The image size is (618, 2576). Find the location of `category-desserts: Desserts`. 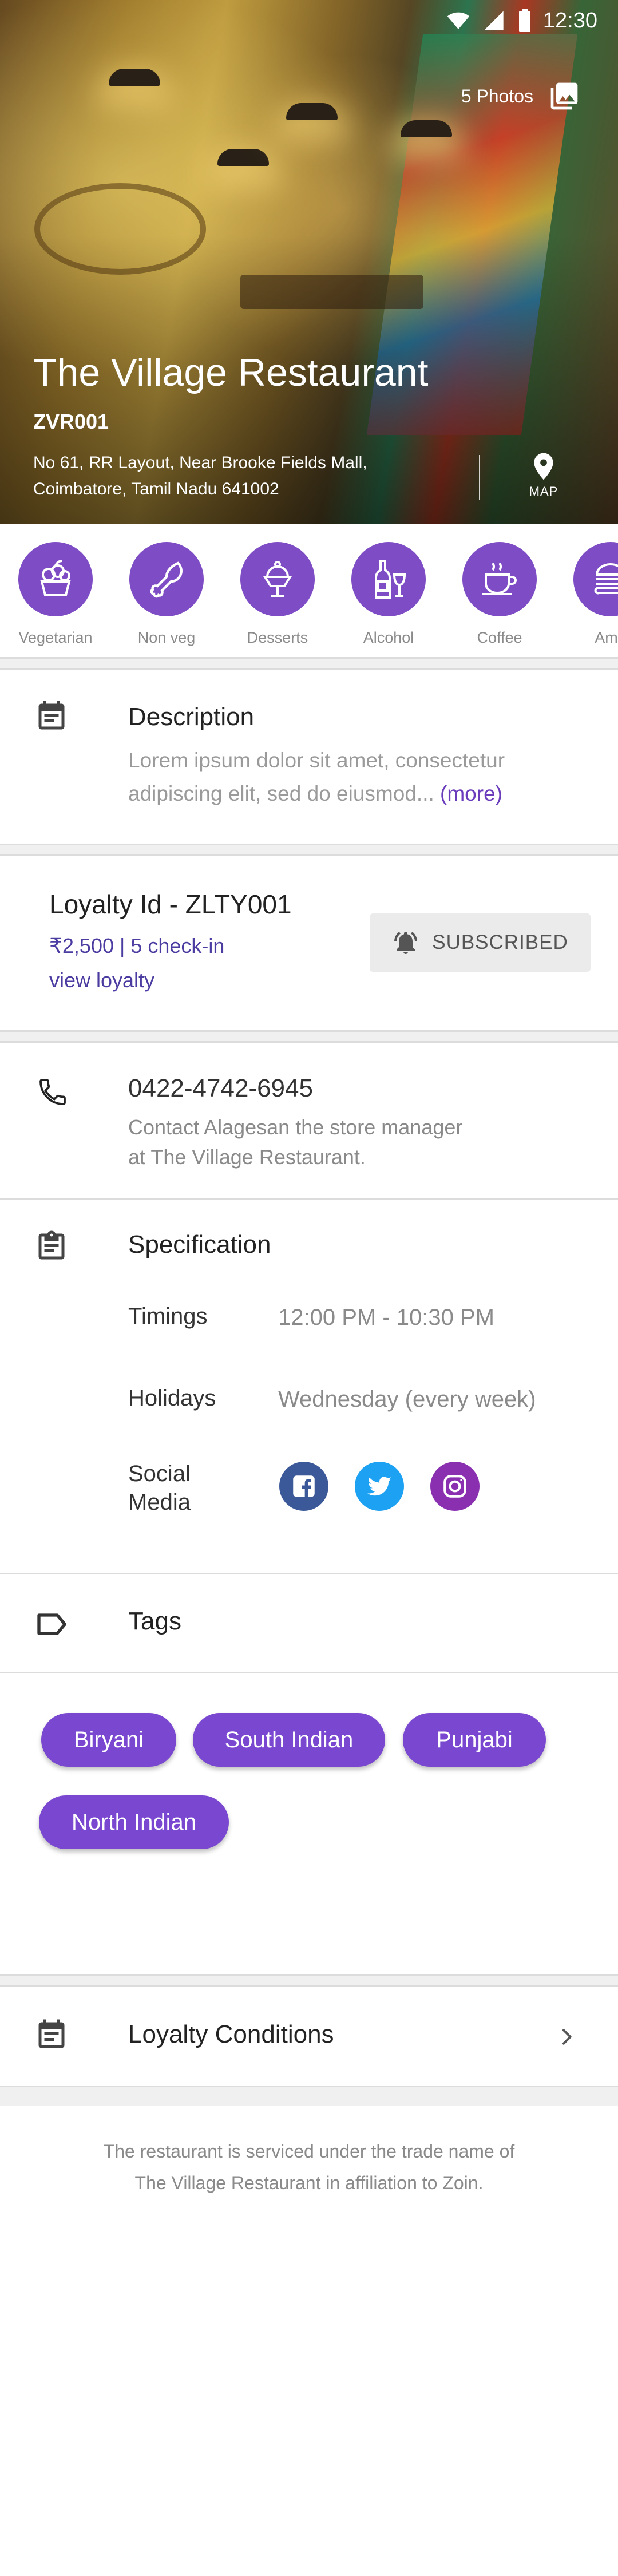

category-desserts: Desserts is located at coordinates (277, 589).